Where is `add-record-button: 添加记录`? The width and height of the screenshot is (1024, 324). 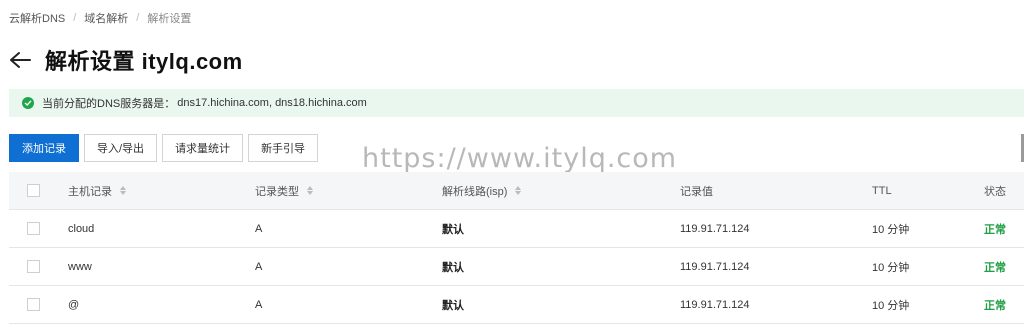 add-record-button: 添加记录 is located at coordinates (44, 148).